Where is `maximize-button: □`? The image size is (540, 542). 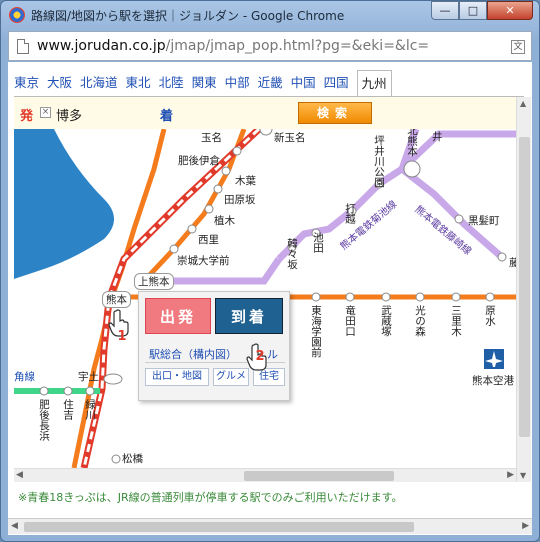
maximize-button: □ is located at coordinates (473, 10).